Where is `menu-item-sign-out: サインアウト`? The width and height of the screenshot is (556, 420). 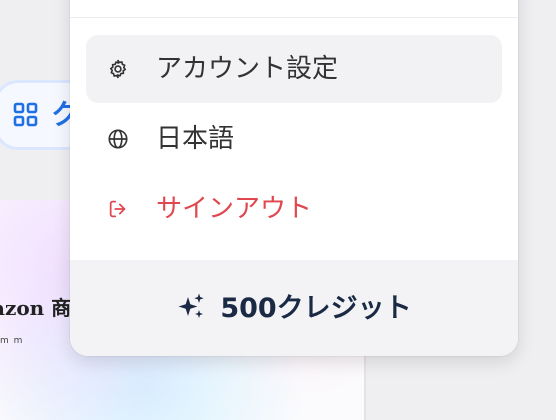 menu-item-sign-out: サインアウト is located at coordinates (294, 209).